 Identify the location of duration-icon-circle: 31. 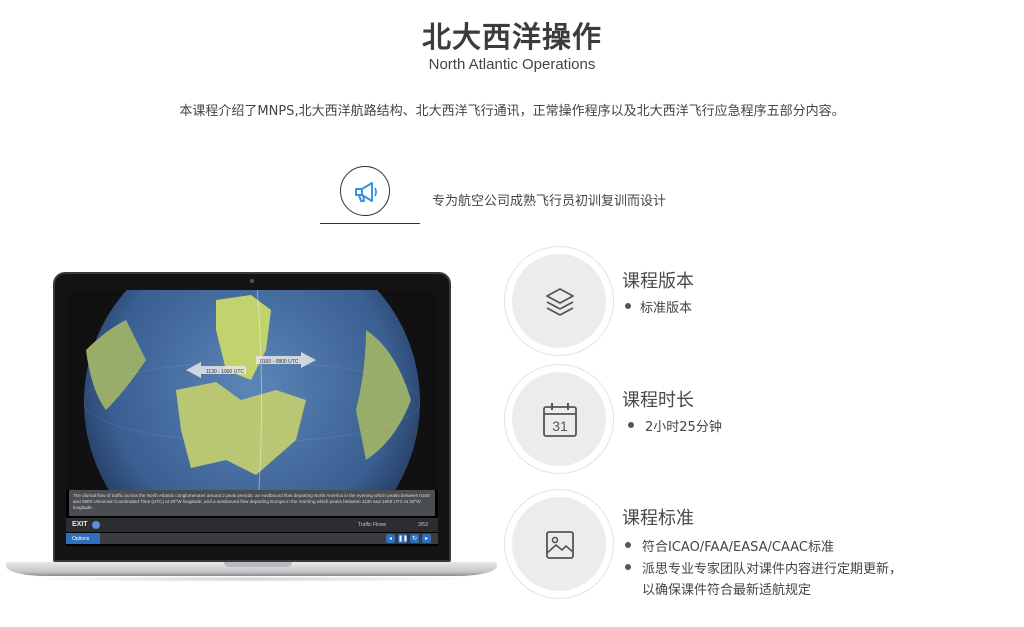
(559, 419).